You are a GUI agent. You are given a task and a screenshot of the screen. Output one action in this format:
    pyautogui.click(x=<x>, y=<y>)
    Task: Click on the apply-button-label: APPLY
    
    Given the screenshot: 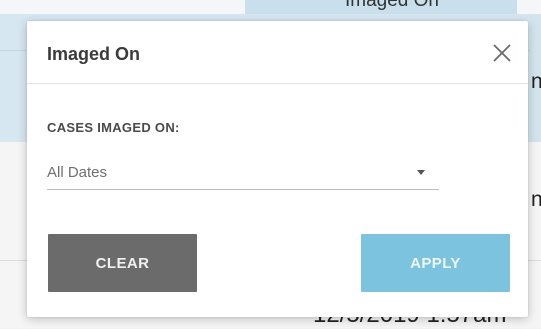 What is the action you would take?
    pyautogui.click(x=435, y=263)
    